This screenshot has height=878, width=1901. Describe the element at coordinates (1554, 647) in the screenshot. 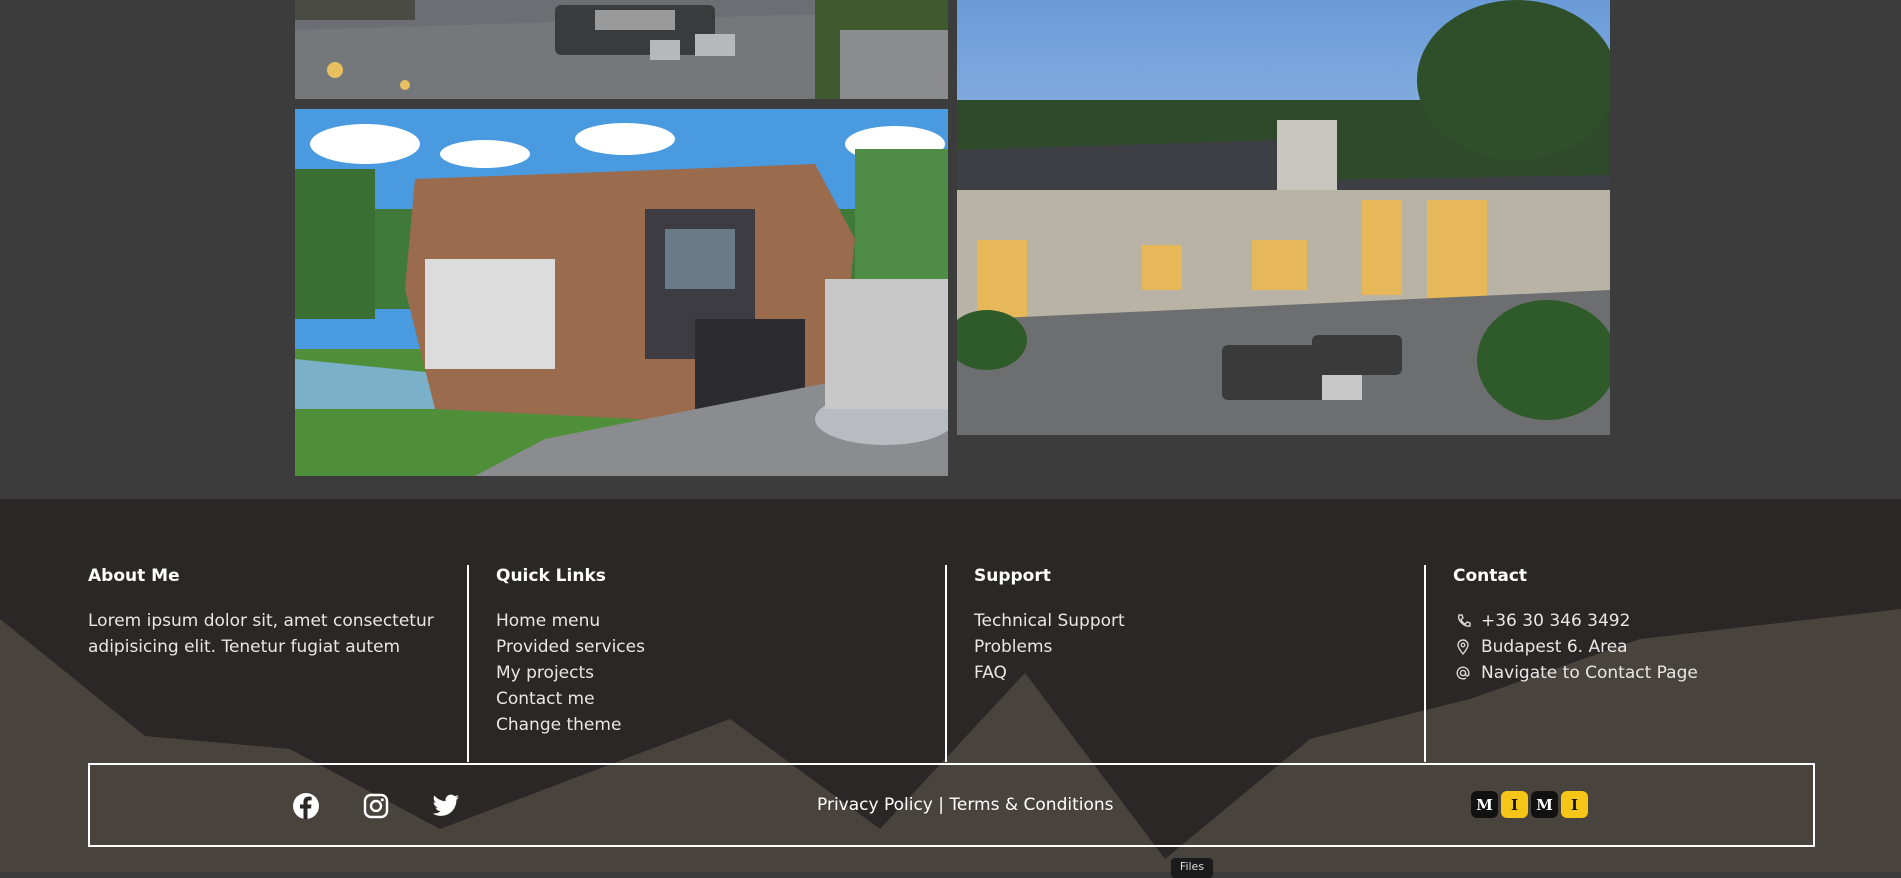

I see `contact-address: Budapest 6. Area` at that location.